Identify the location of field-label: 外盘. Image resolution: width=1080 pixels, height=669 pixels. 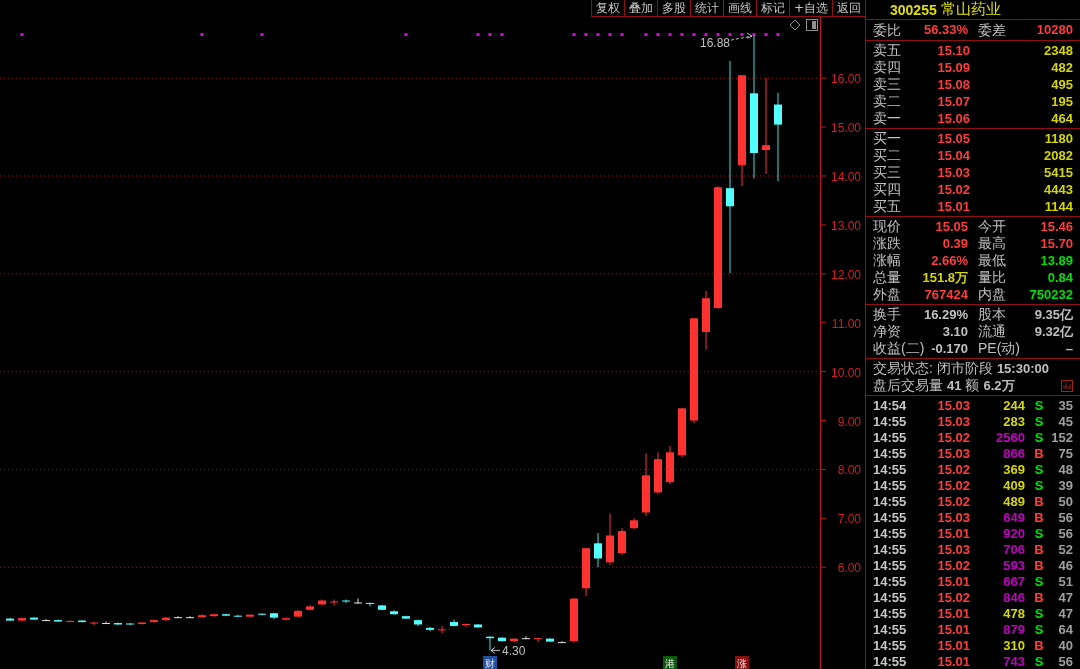
(887, 294).